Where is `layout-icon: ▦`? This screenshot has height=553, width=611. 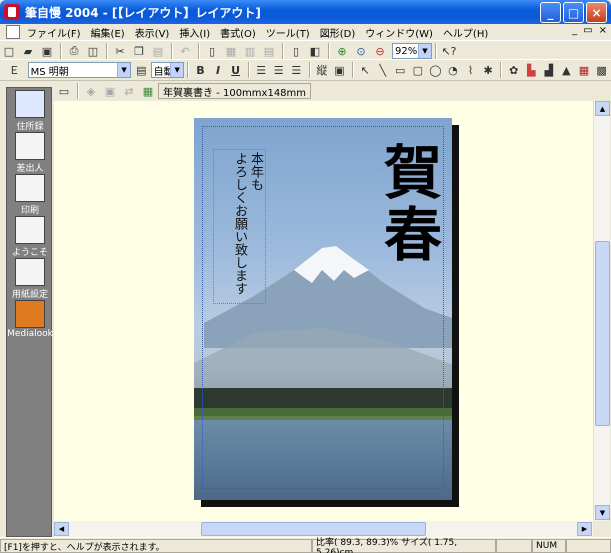
layout-icon: ▦ is located at coordinates (148, 91).